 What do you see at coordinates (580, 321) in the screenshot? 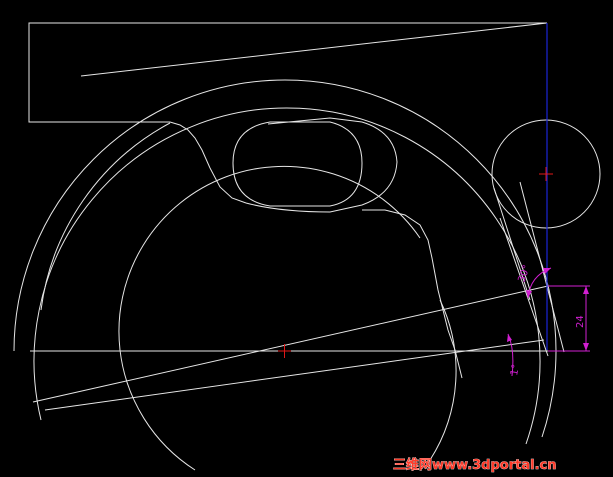
I see `vertical-dimension-value: 24` at bounding box center [580, 321].